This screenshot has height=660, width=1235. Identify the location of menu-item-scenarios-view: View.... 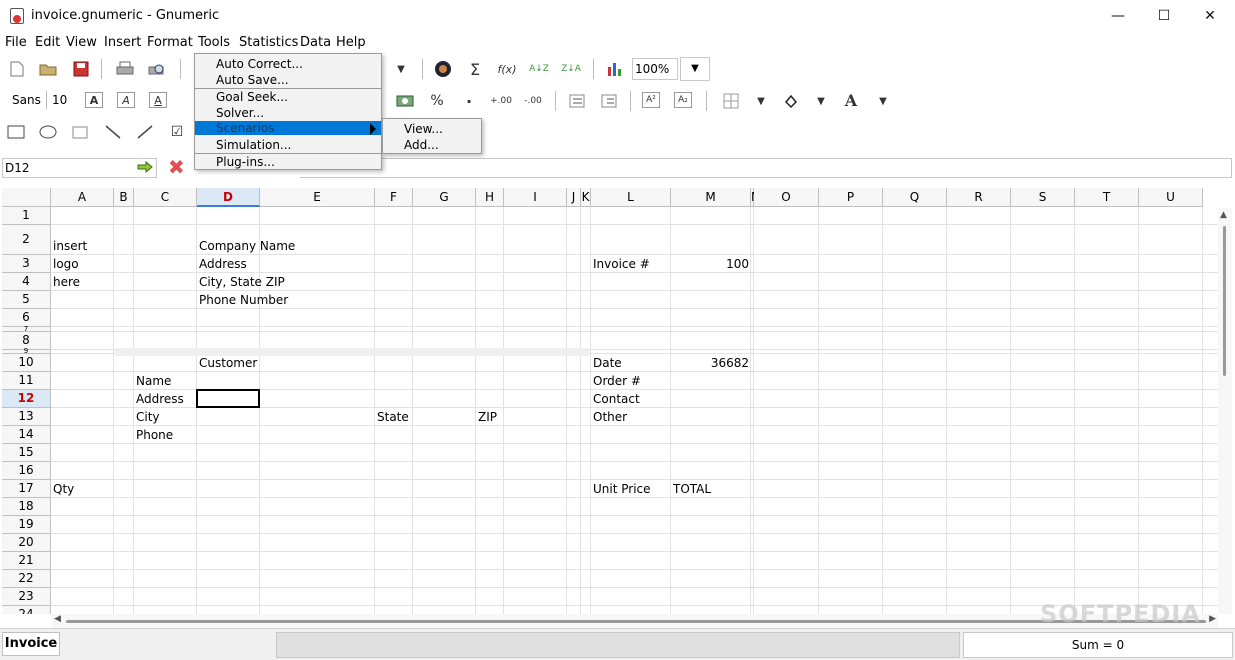
(432, 129).